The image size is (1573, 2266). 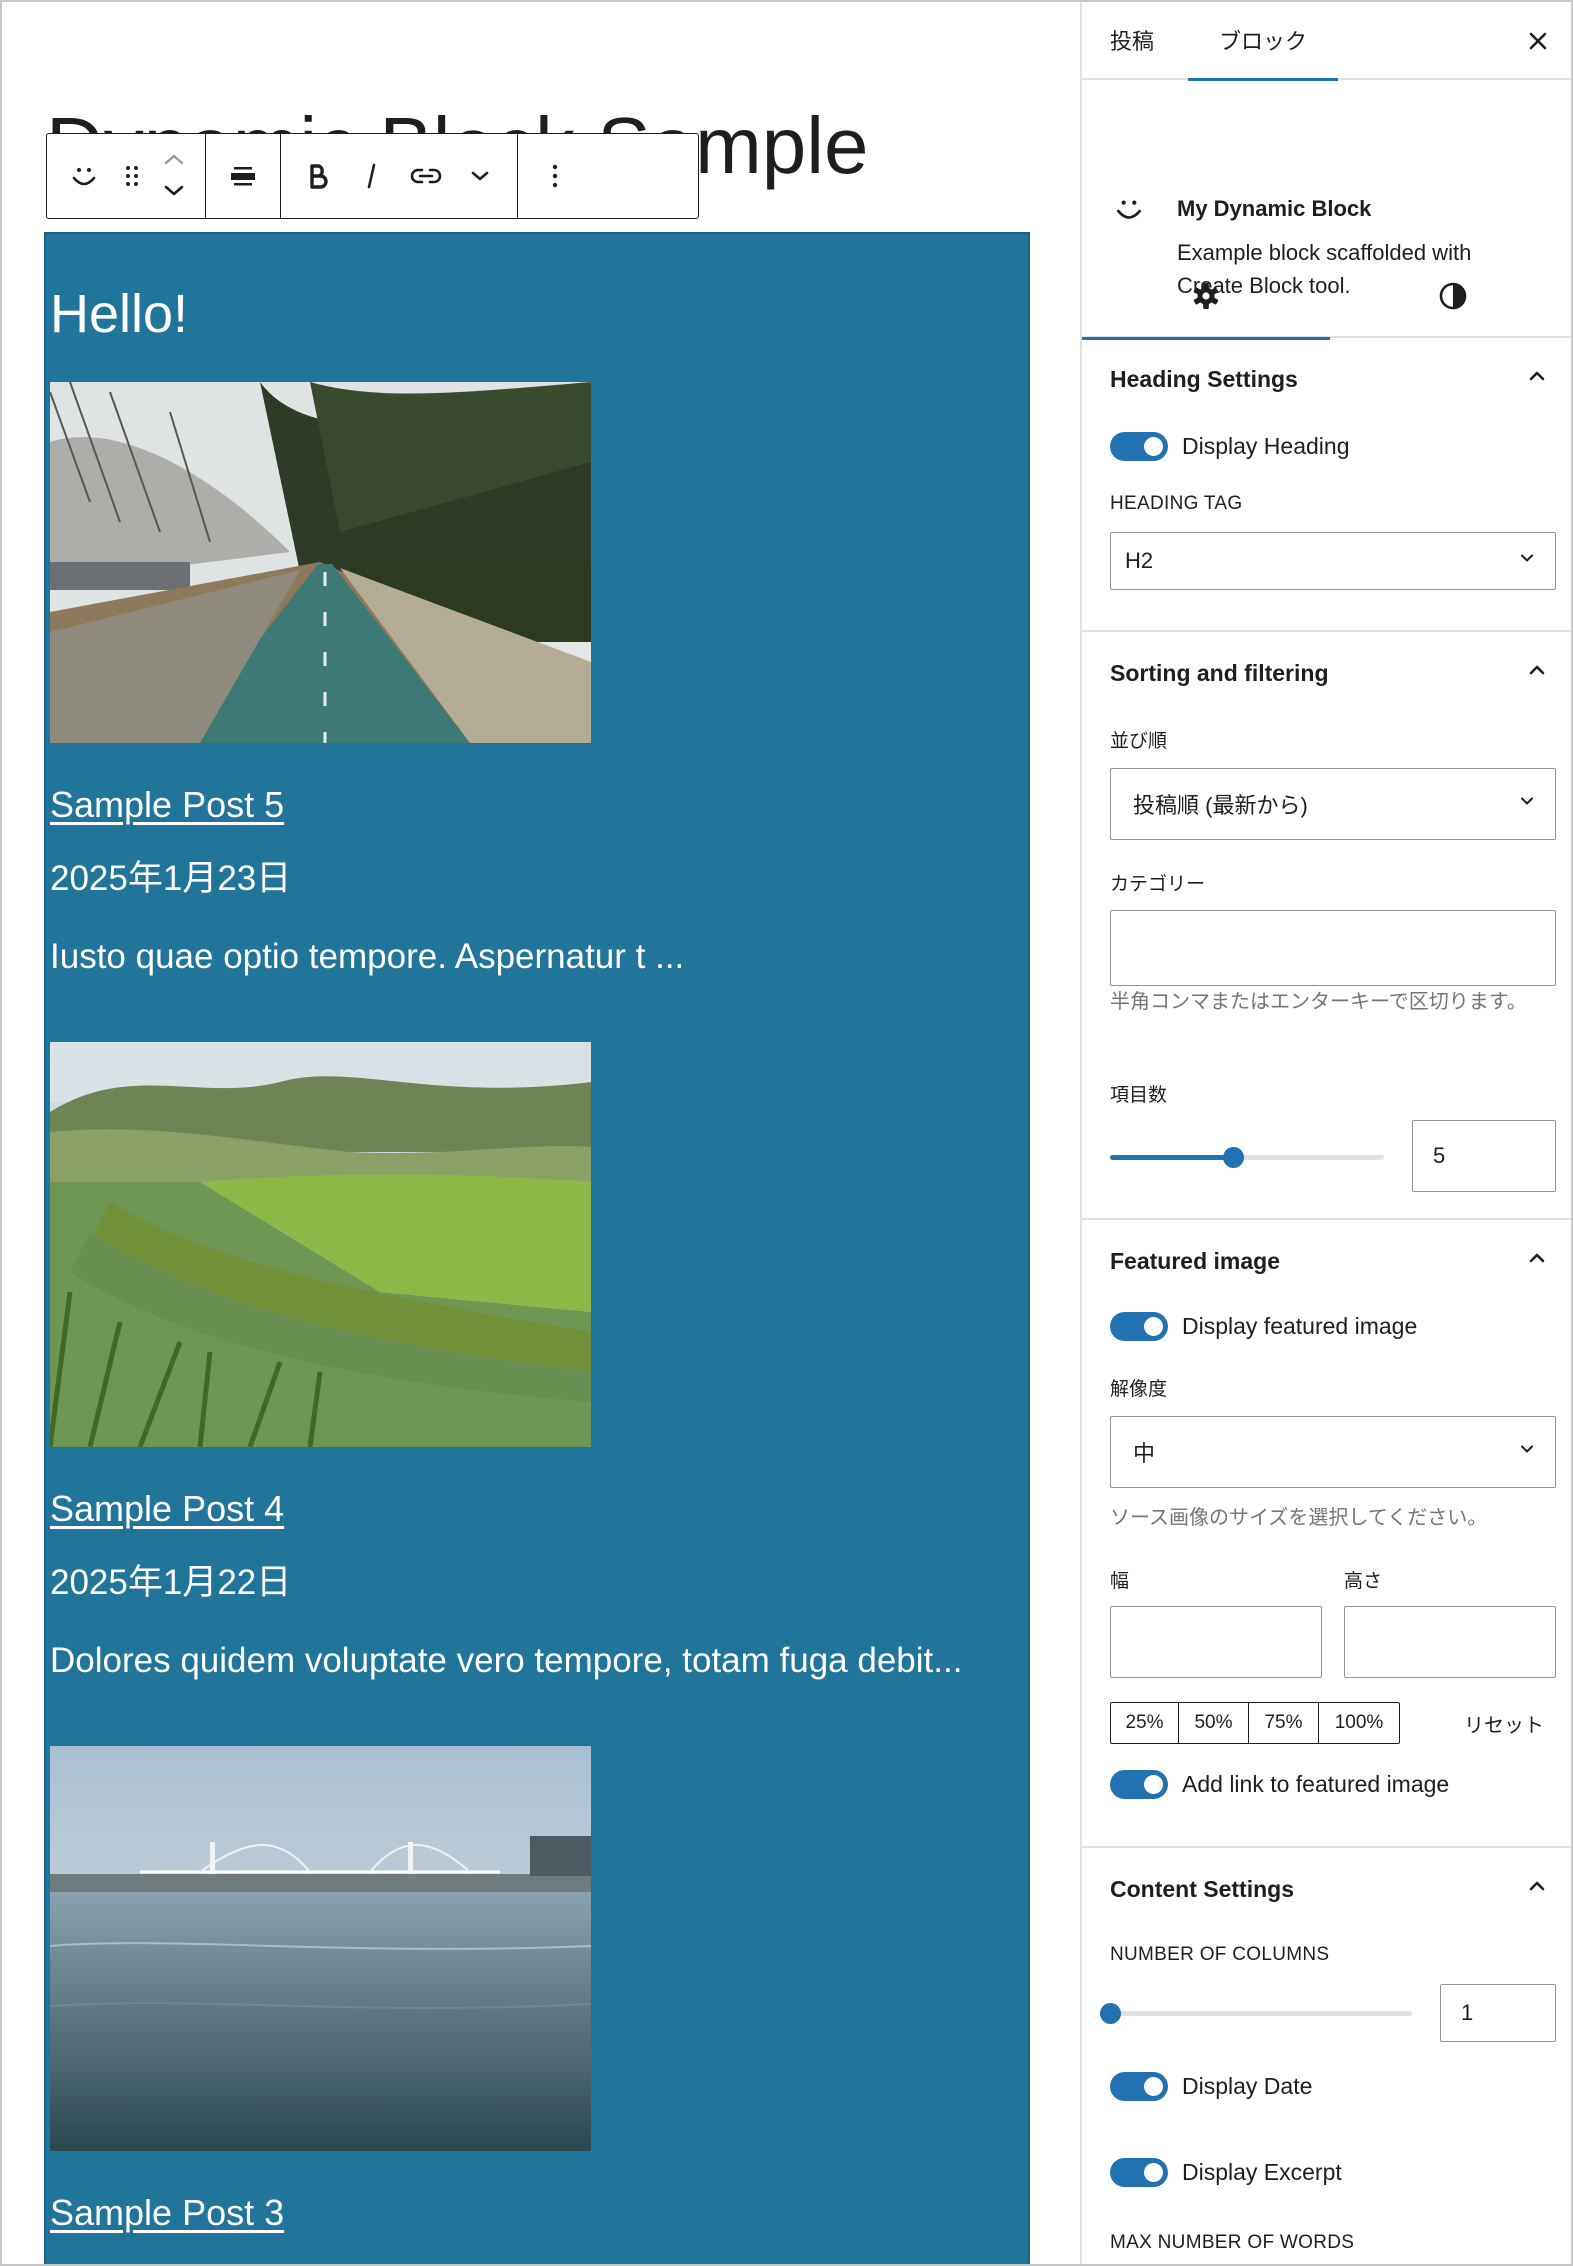 I want to click on sidebar-tabs: 投稿 ブロック, so click(x=1326, y=41).